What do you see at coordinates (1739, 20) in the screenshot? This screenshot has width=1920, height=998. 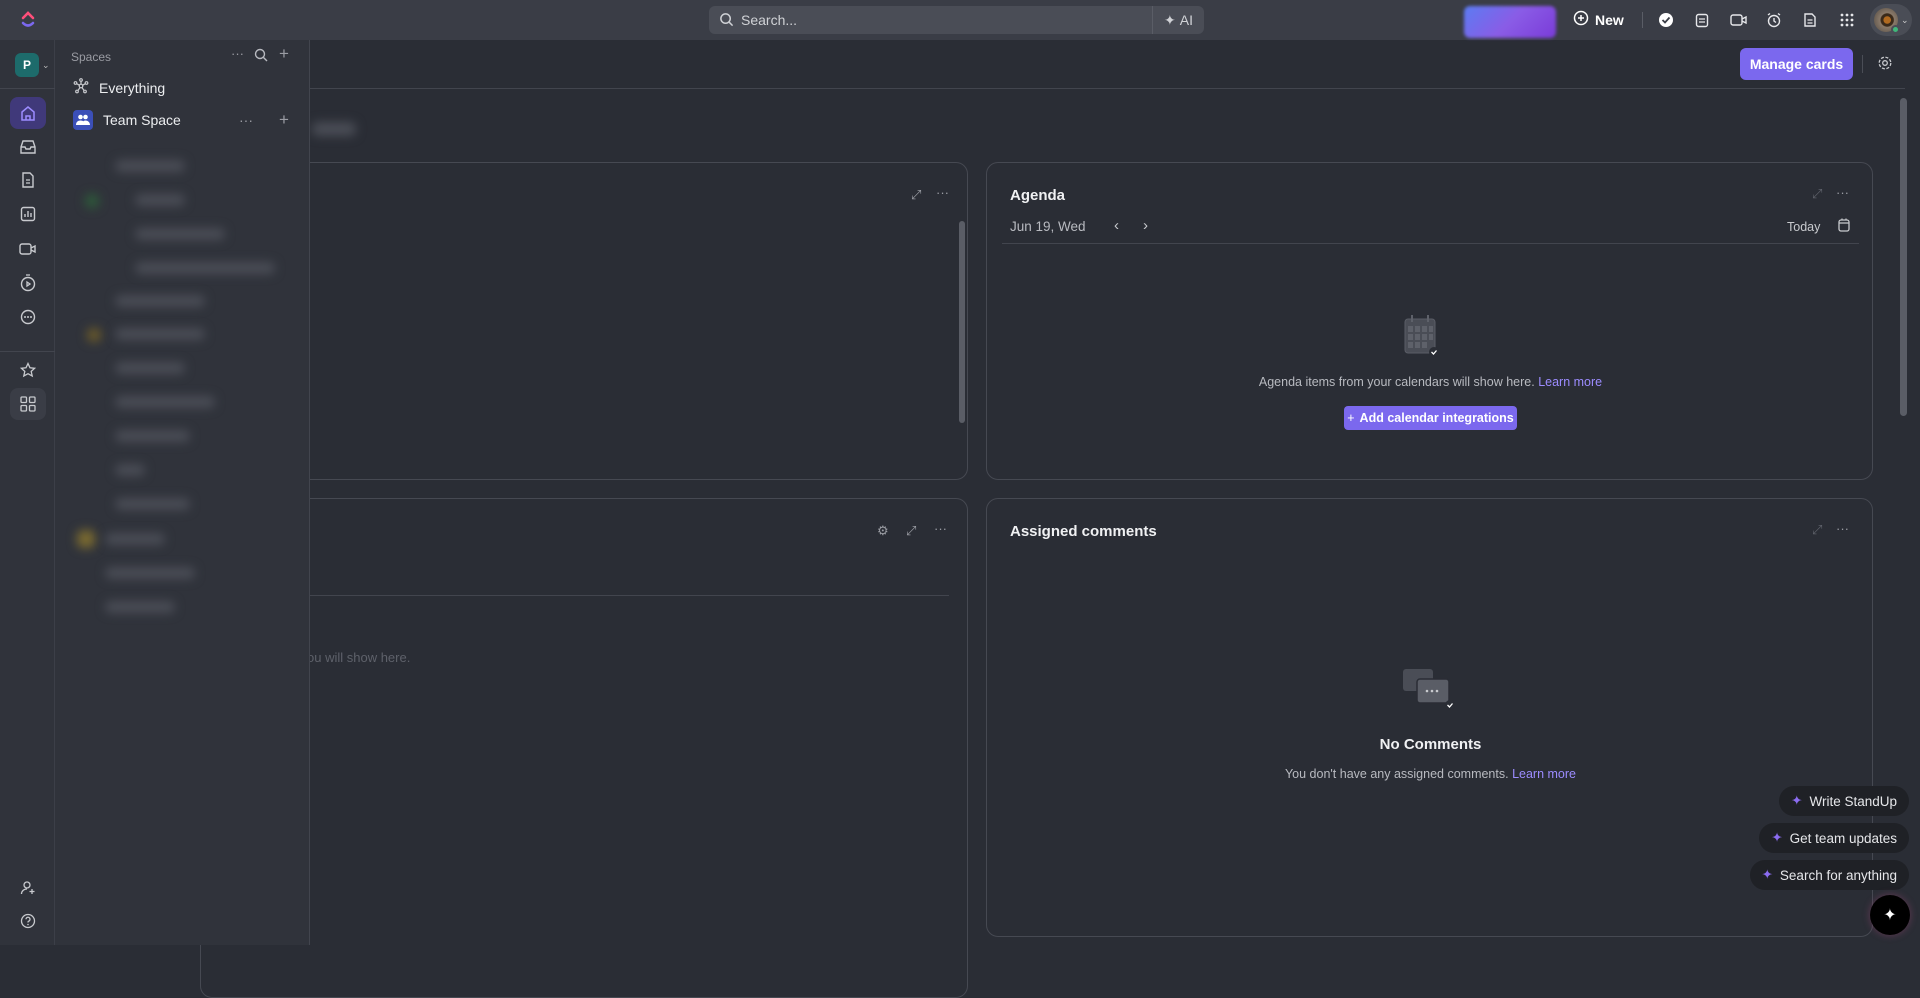 I see `video-icon` at bounding box center [1739, 20].